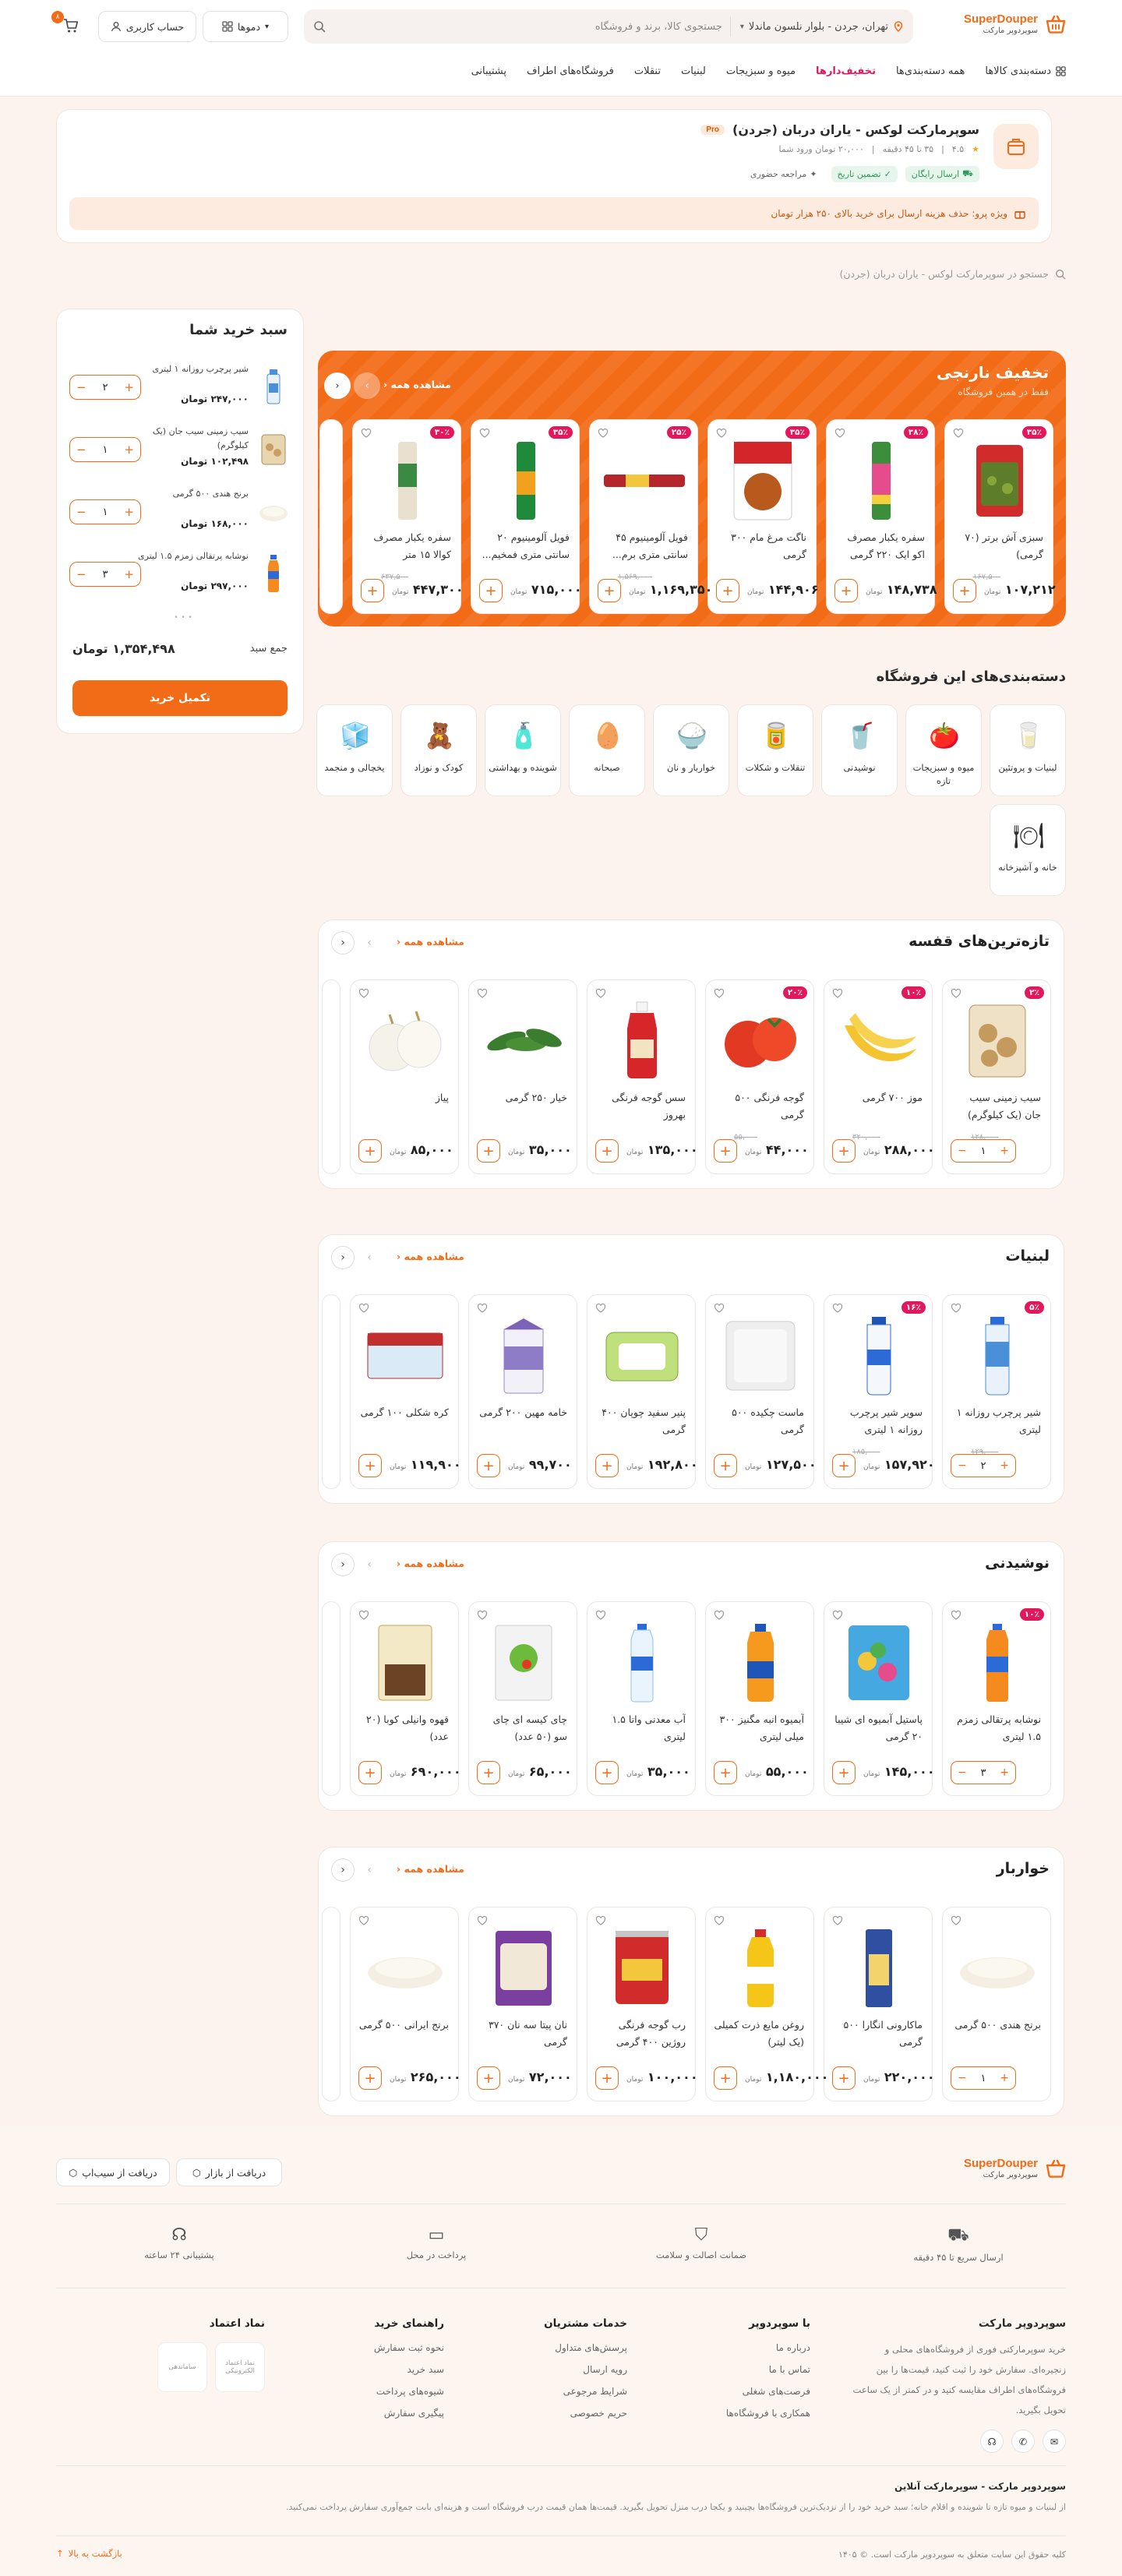  Describe the element at coordinates (105, 387) in the screenshot. I see `quantity-stepper: +۲ −` at that location.